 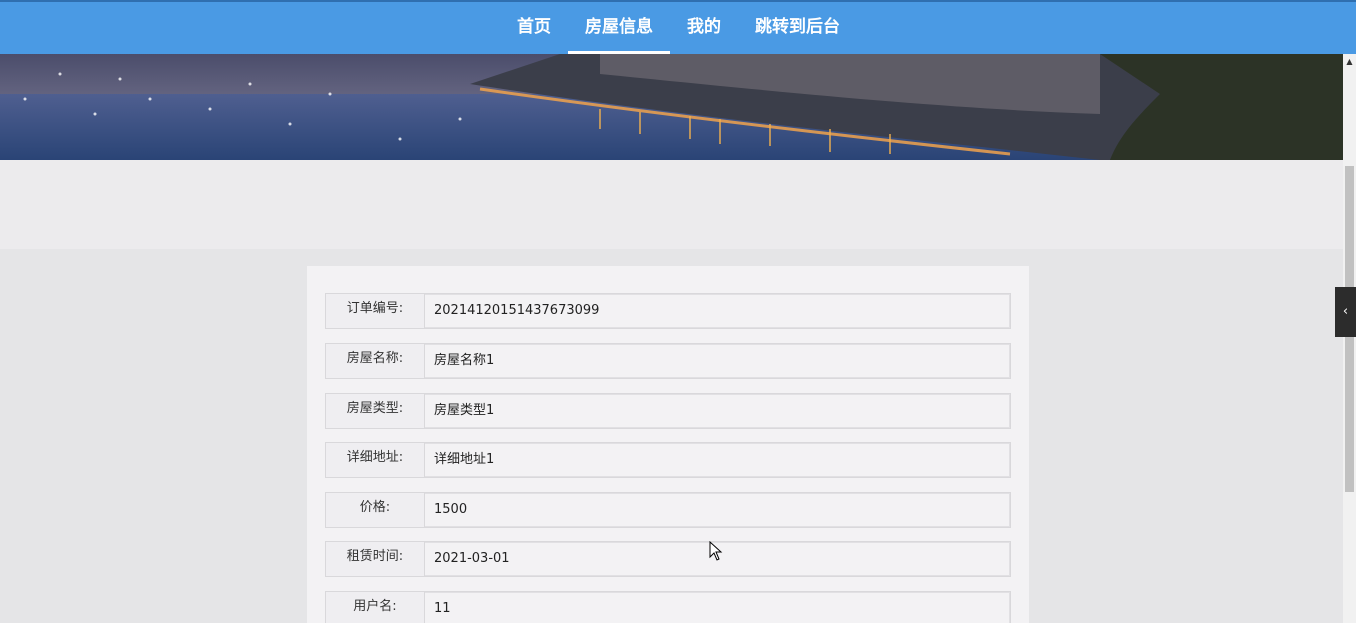 I want to click on chevron-left-icon: ‹, so click(x=1345, y=311).